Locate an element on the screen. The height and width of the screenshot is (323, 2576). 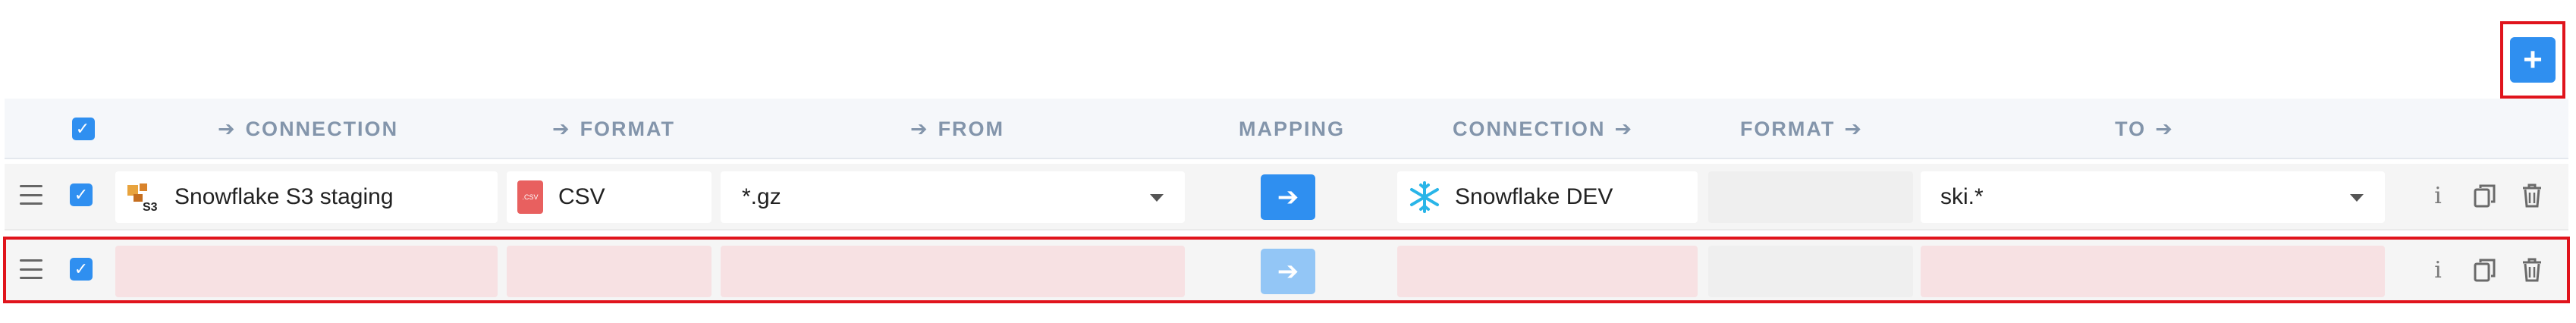
add-row-highlight: + is located at coordinates (2532, 60).